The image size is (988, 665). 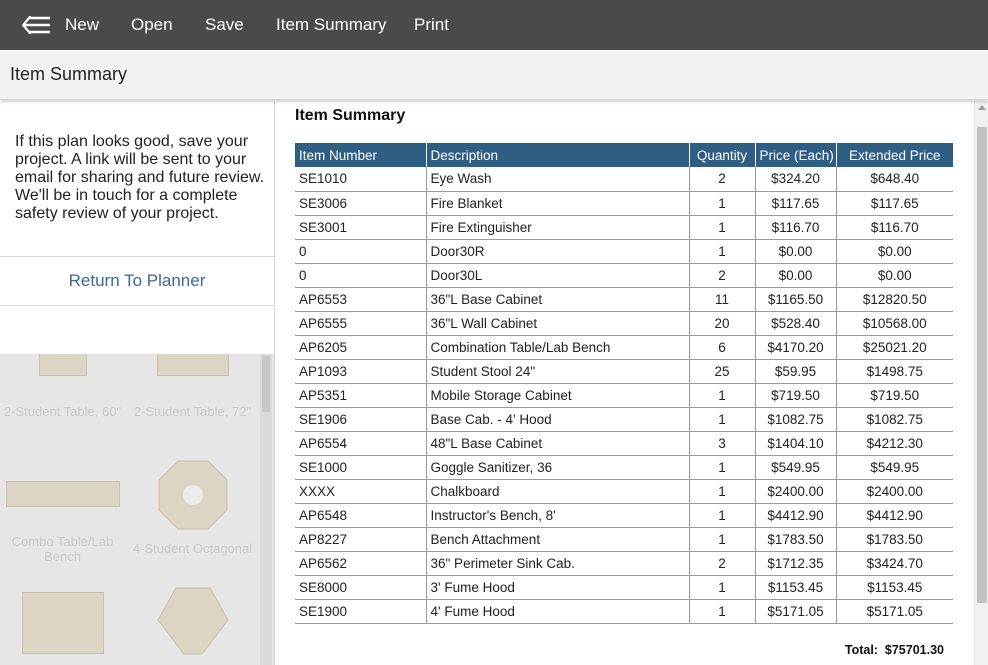 I want to click on item-number-cell: AP6548, so click(x=361, y=515).